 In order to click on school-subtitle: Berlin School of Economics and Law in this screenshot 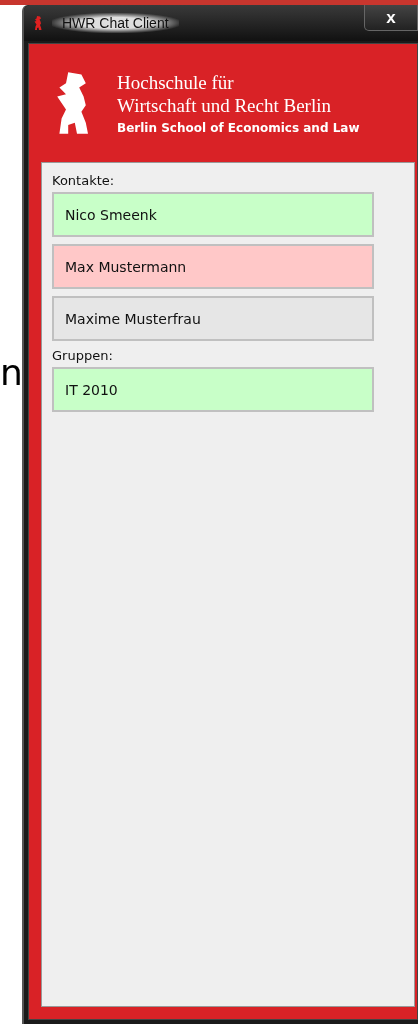, I will do `click(238, 128)`.